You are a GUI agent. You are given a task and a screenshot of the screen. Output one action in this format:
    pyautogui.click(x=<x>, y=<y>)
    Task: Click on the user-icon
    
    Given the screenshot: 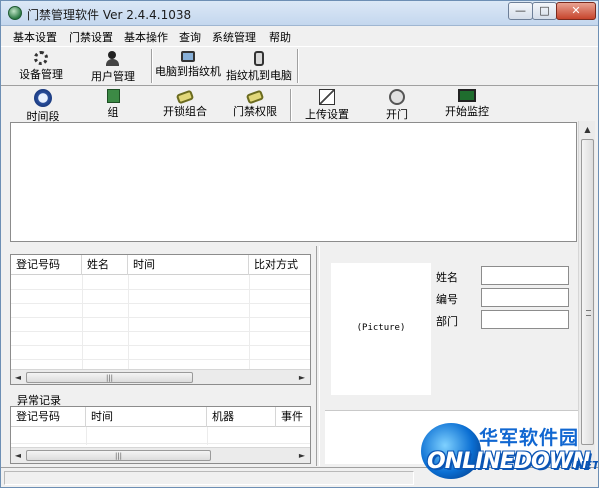 What is the action you would take?
    pyautogui.click(x=113, y=59)
    